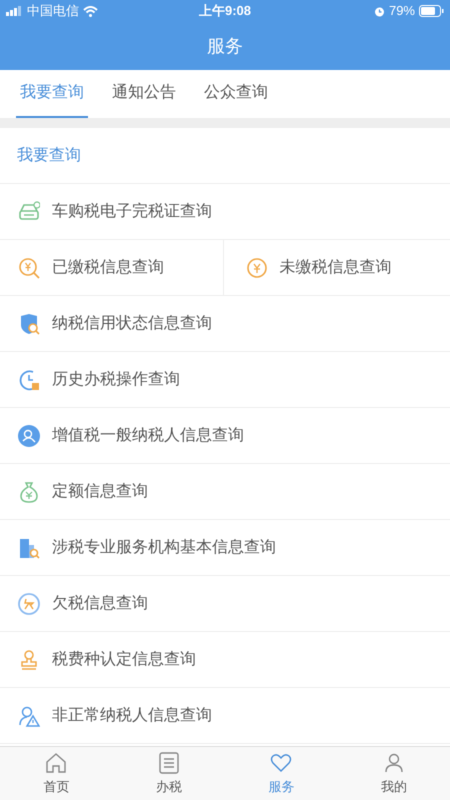  Describe the element at coordinates (168, 762) in the screenshot. I see `list-icon` at that location.